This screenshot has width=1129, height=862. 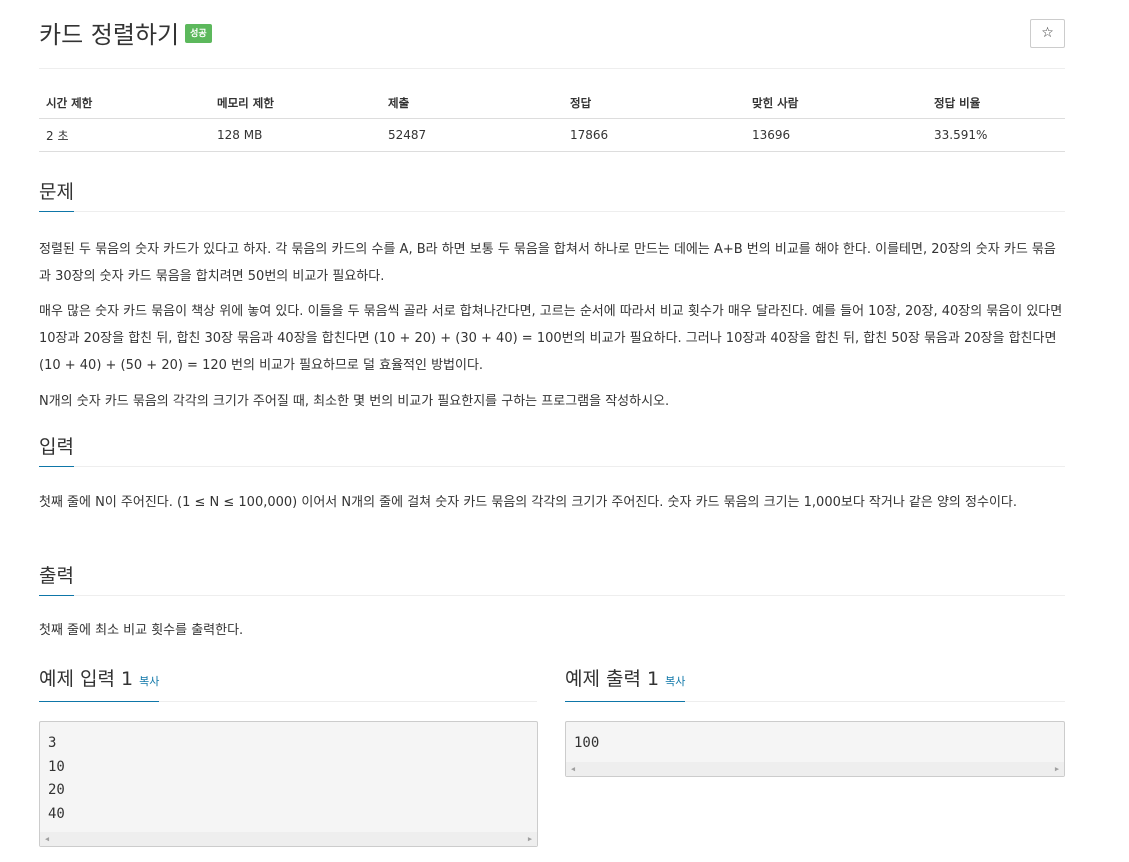 What do you see at coordinates (675, 681) in the screenshot?
I see `copy-output-button: 복사` at bounding box center [675, 681].